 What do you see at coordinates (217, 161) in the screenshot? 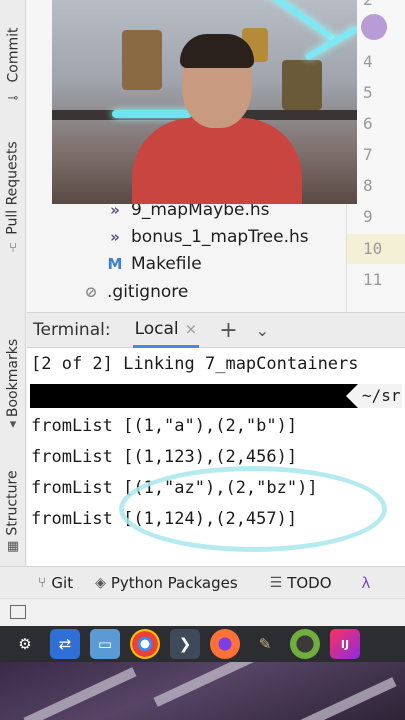
I see `person-body` at bounding box center [217, 161].